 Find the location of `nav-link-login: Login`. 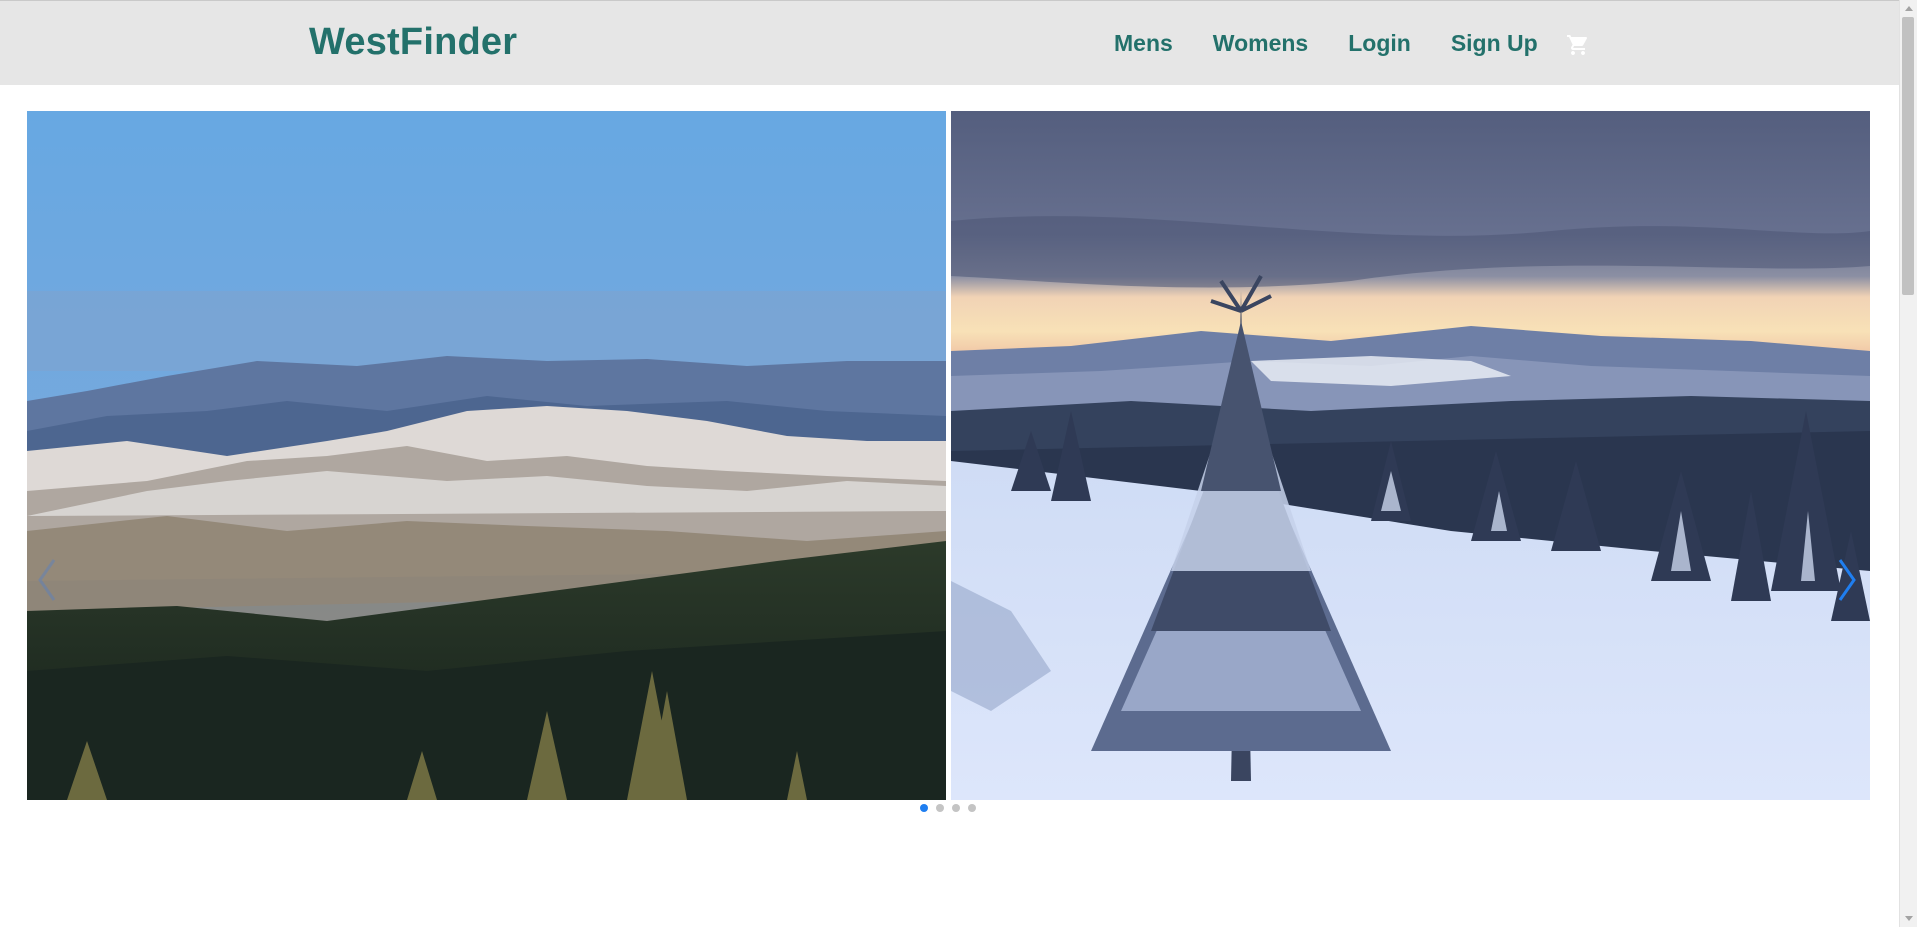

nav-link-login: Login is located at coordinates (1379, 43).